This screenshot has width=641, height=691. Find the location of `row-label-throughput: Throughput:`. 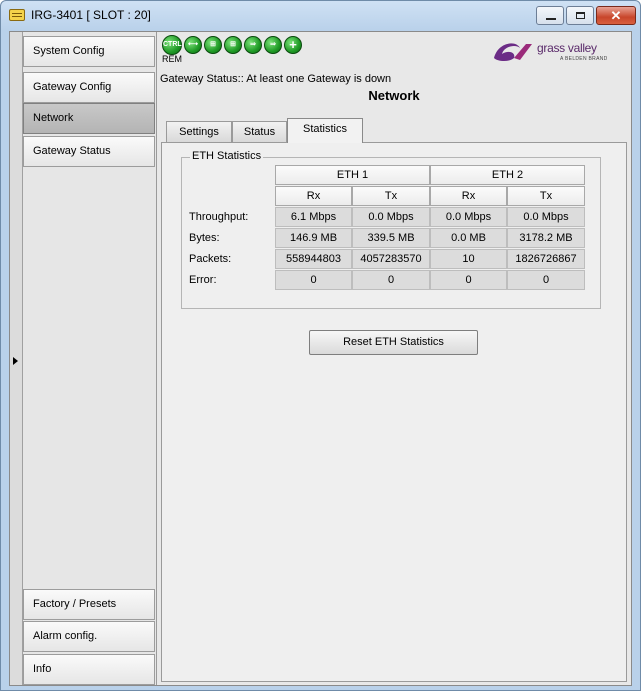

row-label-throughput: Throughput: is located at coordinates (219, 217).